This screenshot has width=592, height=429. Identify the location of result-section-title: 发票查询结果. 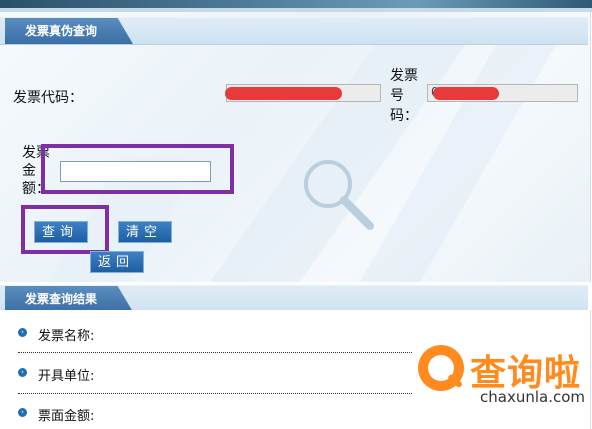
(69, 299).